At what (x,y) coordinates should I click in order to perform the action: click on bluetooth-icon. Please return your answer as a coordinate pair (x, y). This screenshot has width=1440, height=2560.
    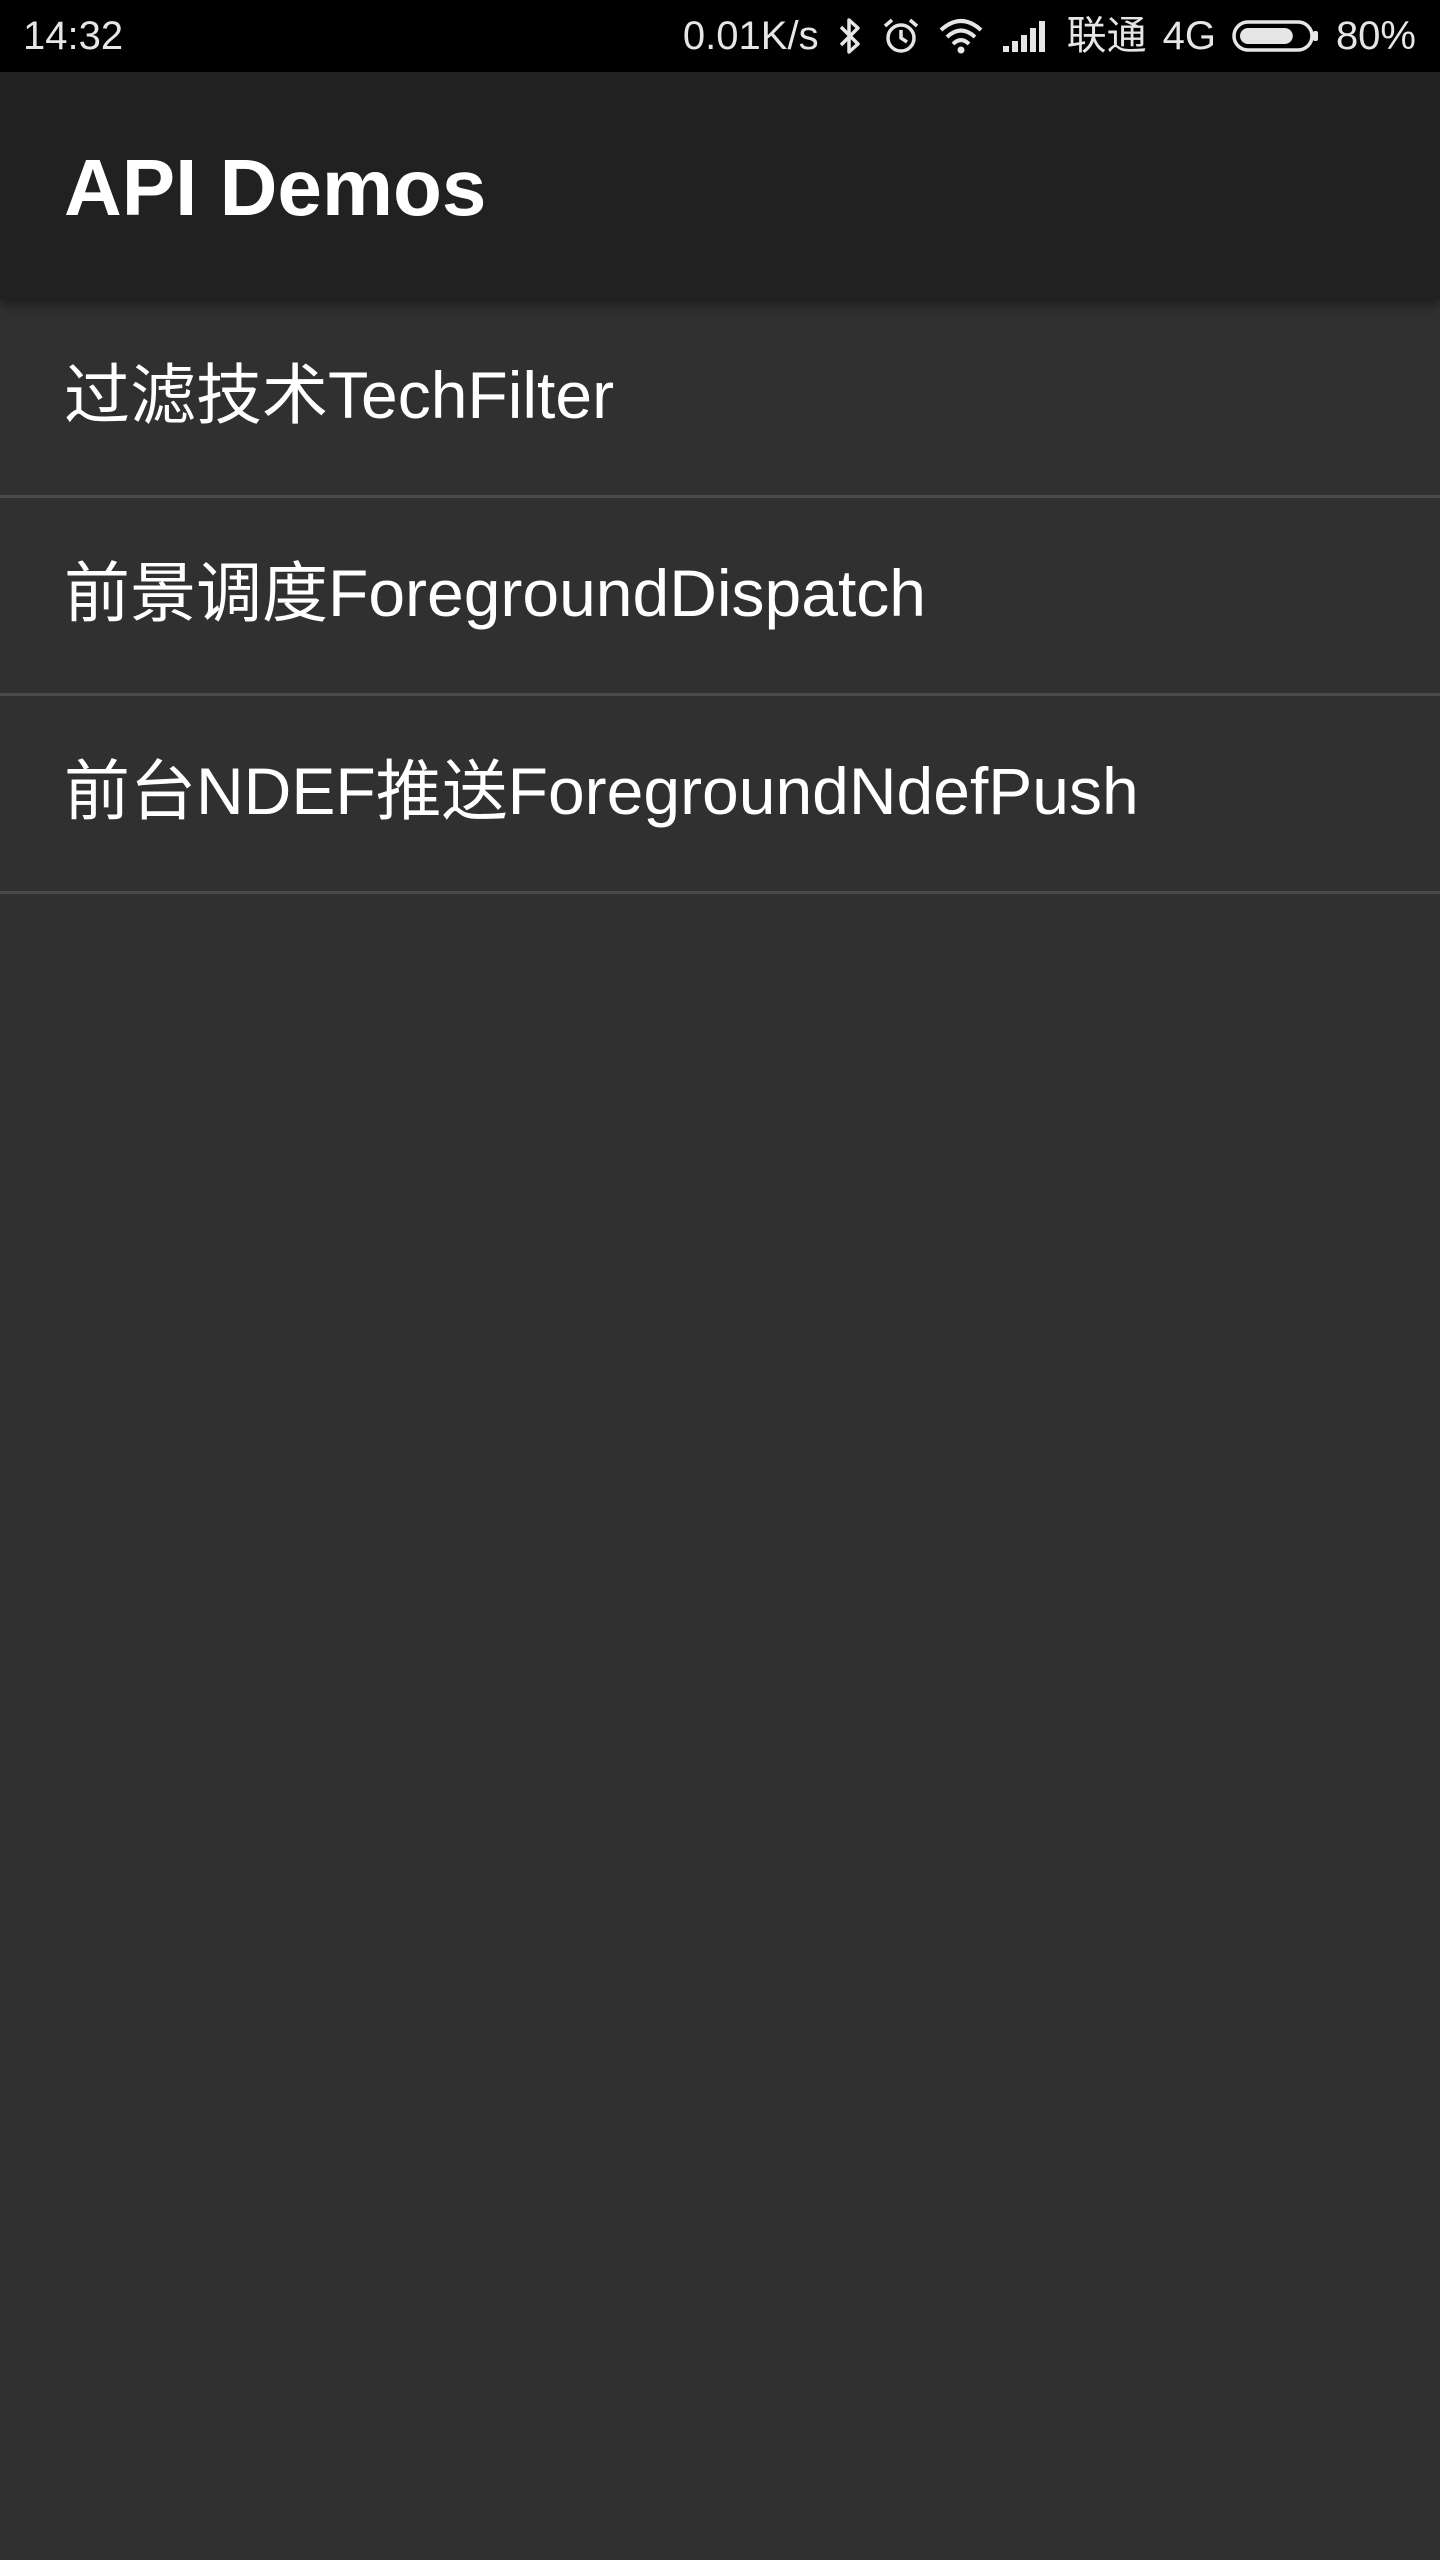
    Looking at the image, I should click on (850, 36).